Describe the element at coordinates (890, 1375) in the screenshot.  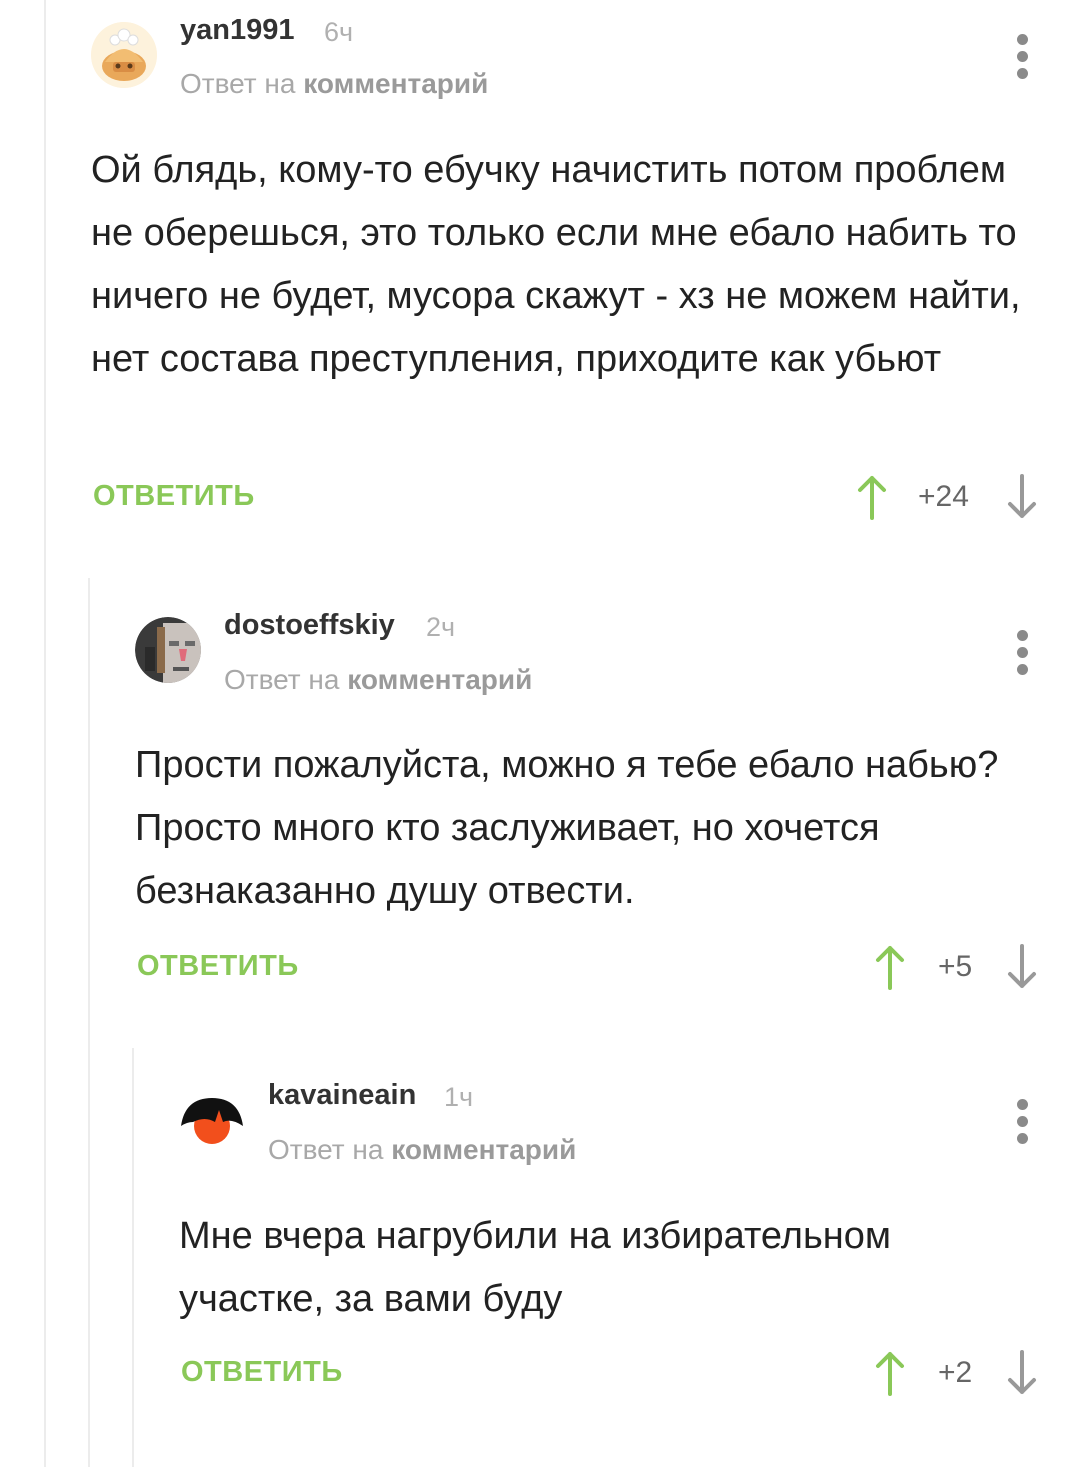
I see `upvote-arrow-icon` at that location.